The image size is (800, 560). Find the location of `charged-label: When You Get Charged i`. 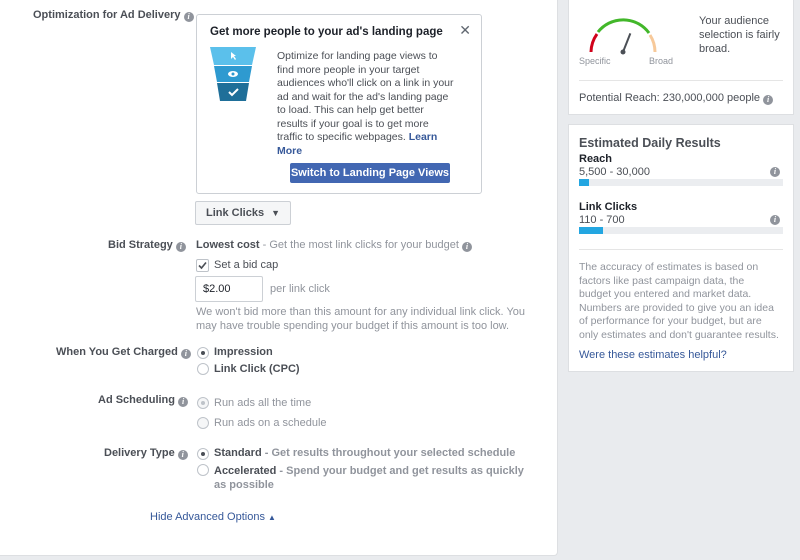

charged-label: When You Get Charged i is located at coordinates (123, 352).